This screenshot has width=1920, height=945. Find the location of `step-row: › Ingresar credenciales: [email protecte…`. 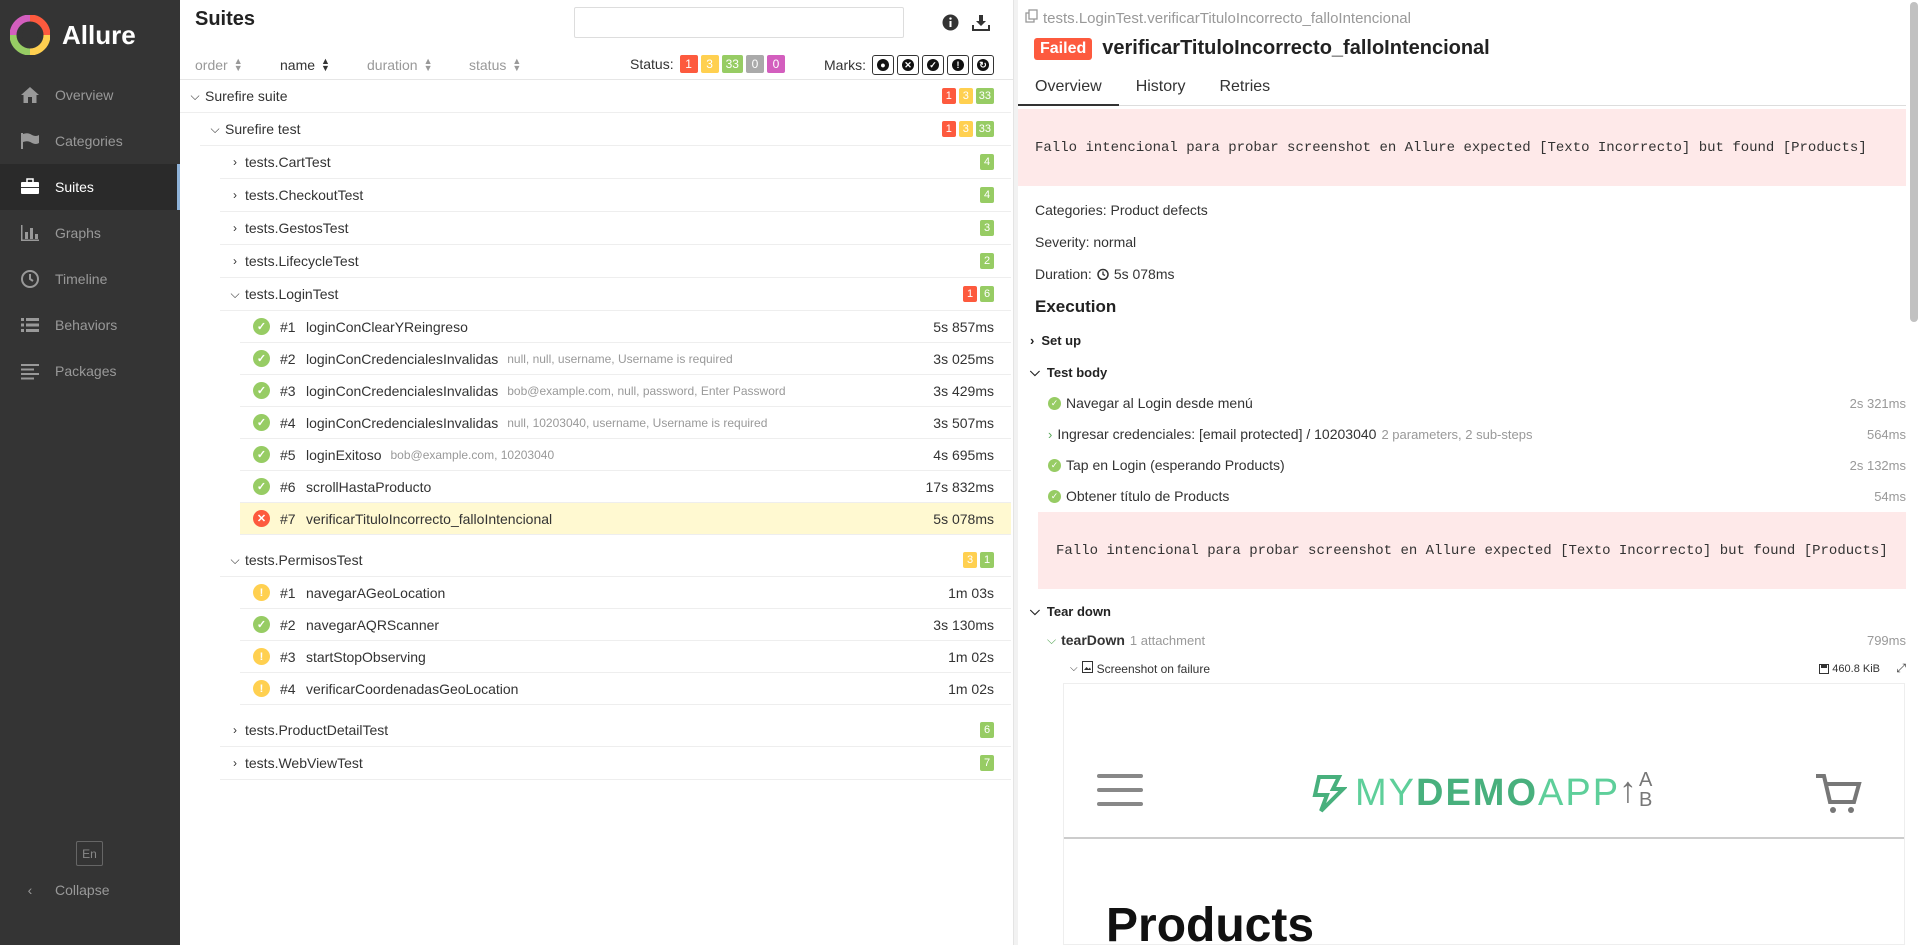

step-row: › Ingresar credenciales: [email protecte… is located at coordinates (1477, 434).